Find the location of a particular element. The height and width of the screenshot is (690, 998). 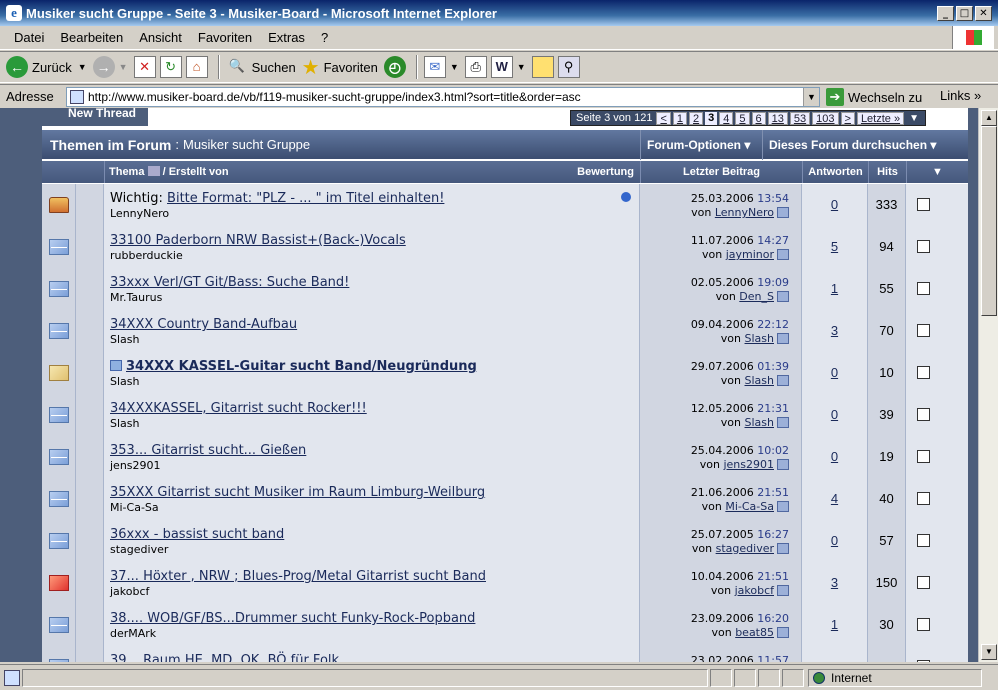

search-button: 🔍 Suchen is located at coordinates (260, 67).